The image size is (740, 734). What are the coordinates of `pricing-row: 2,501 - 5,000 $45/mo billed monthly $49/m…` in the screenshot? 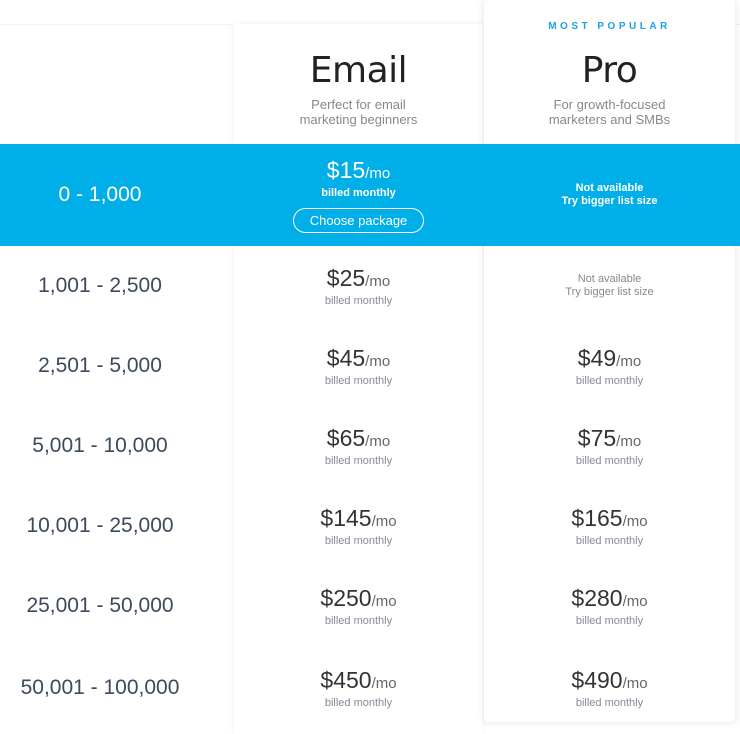 It's located at (370, 366).